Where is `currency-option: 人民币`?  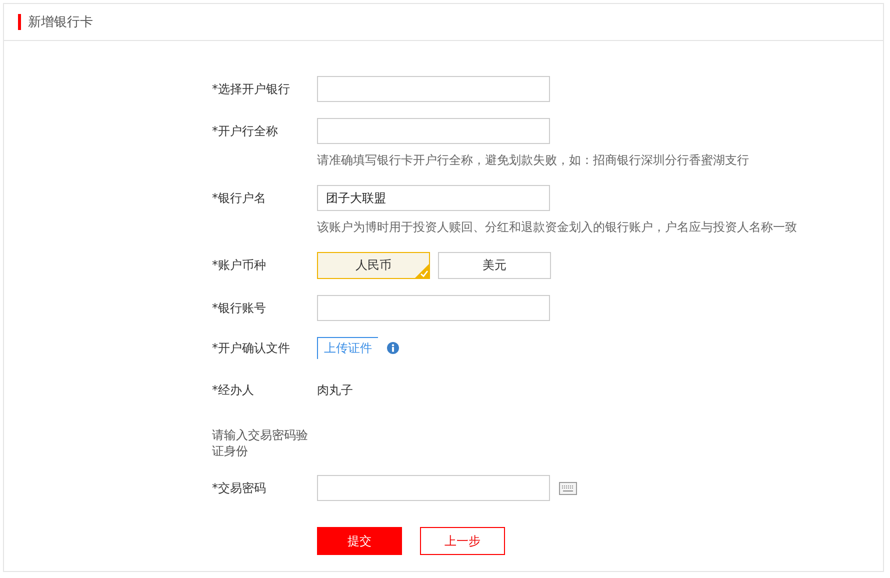
currency-option: 人民币 is located at coordinates (373, 265).